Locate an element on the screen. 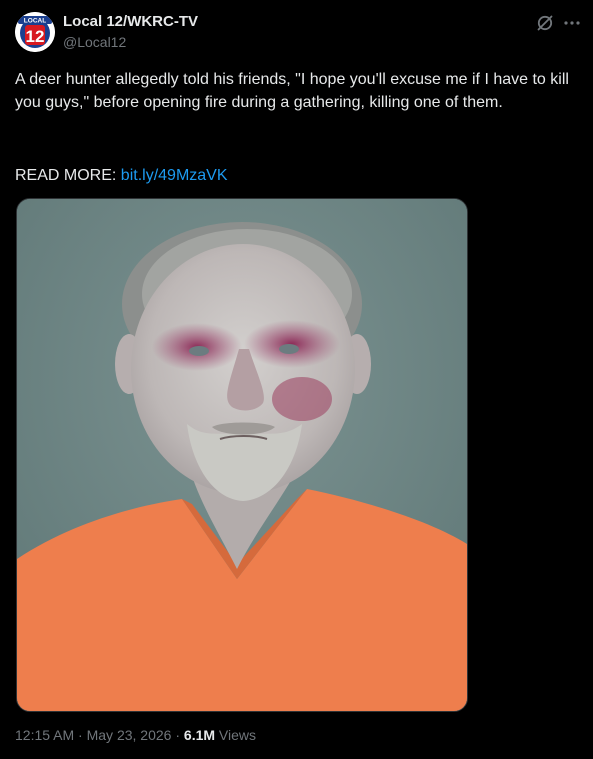 The image size is (593, 759). logo-number: 12 is located at coordinates (35, 36).